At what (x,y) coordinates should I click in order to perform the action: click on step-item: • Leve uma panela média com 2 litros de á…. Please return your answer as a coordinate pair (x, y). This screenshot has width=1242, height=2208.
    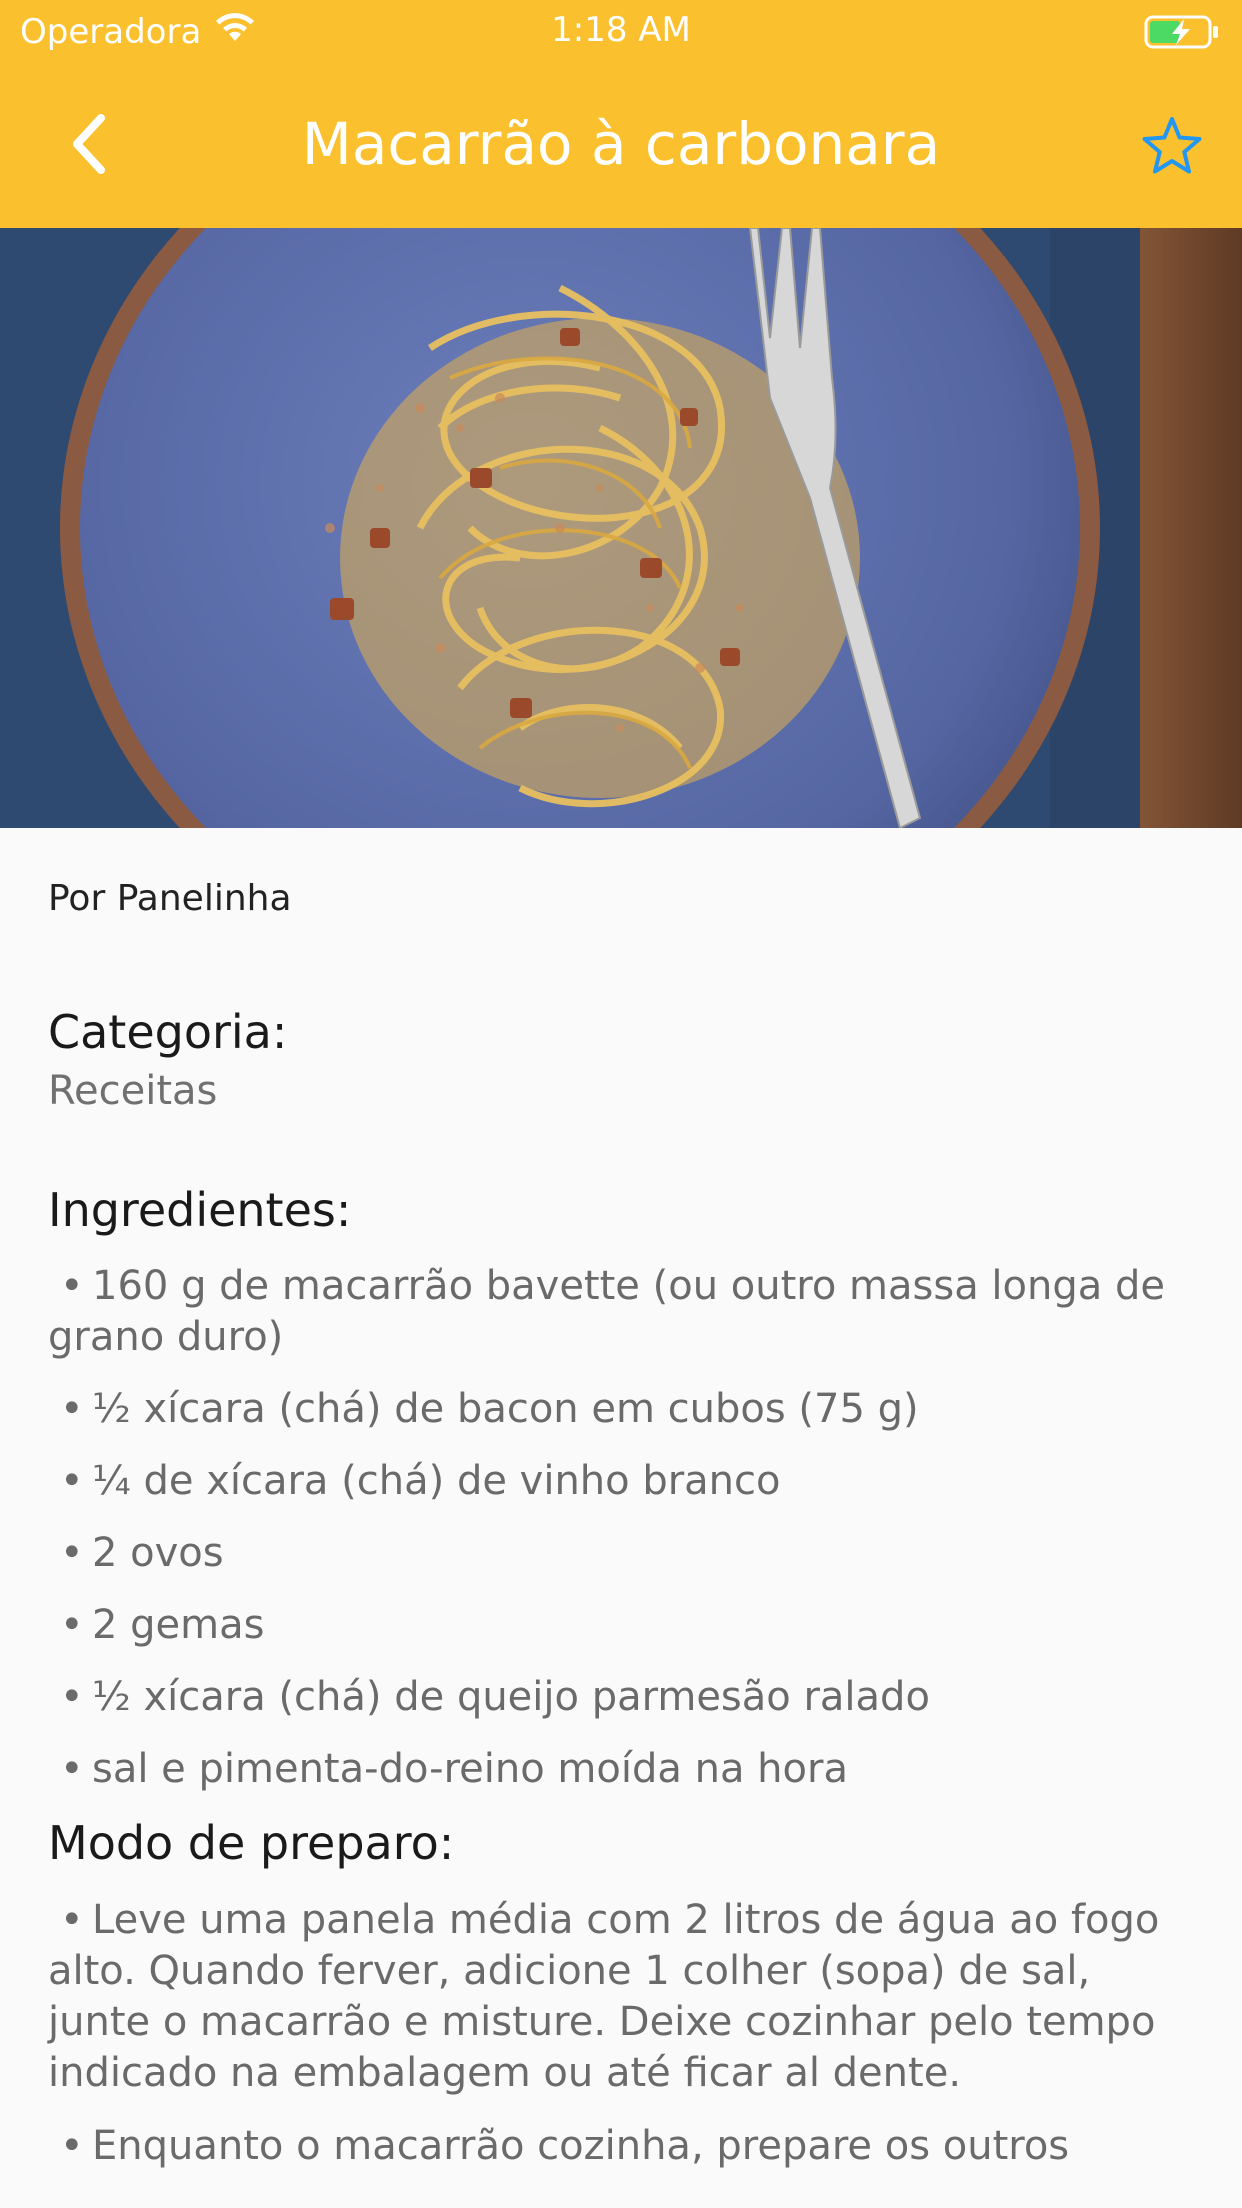
    Looking at the image, I should click on (621, 1997).